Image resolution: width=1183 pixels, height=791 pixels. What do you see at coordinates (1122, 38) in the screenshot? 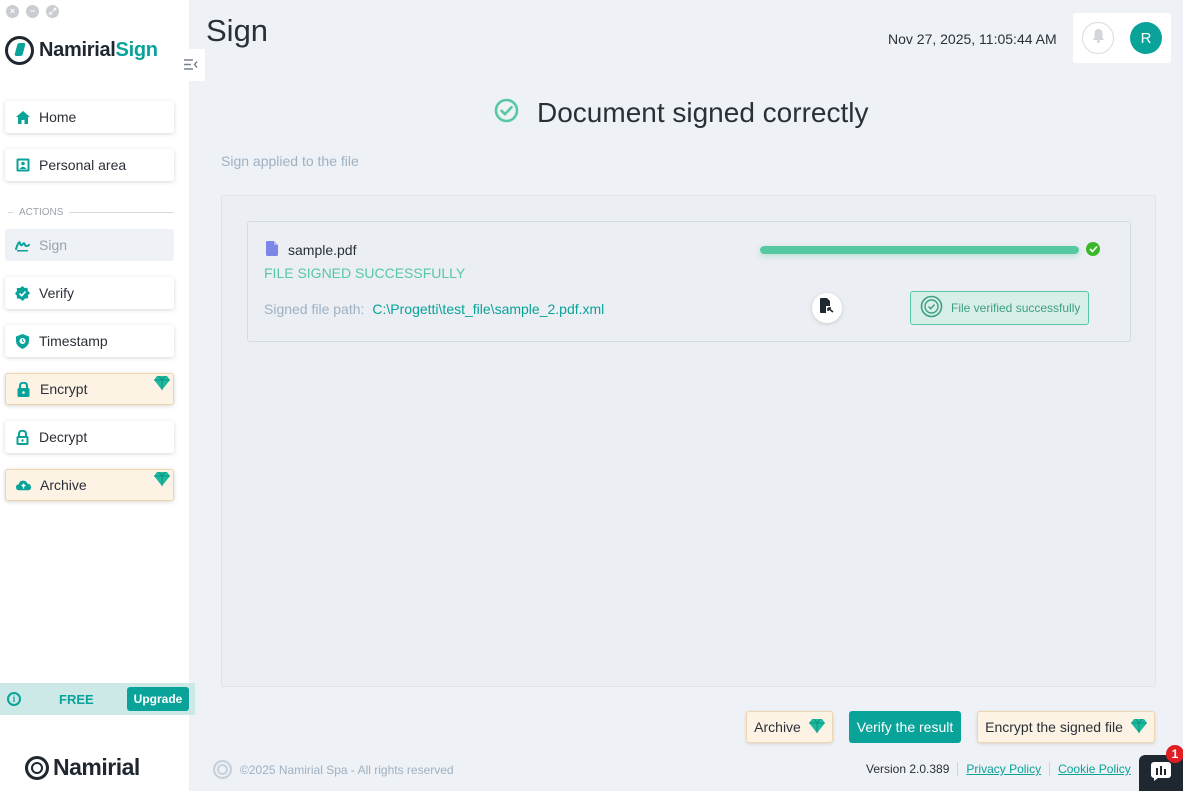
I see `user-card: R` at bounding box center [1122, 38].